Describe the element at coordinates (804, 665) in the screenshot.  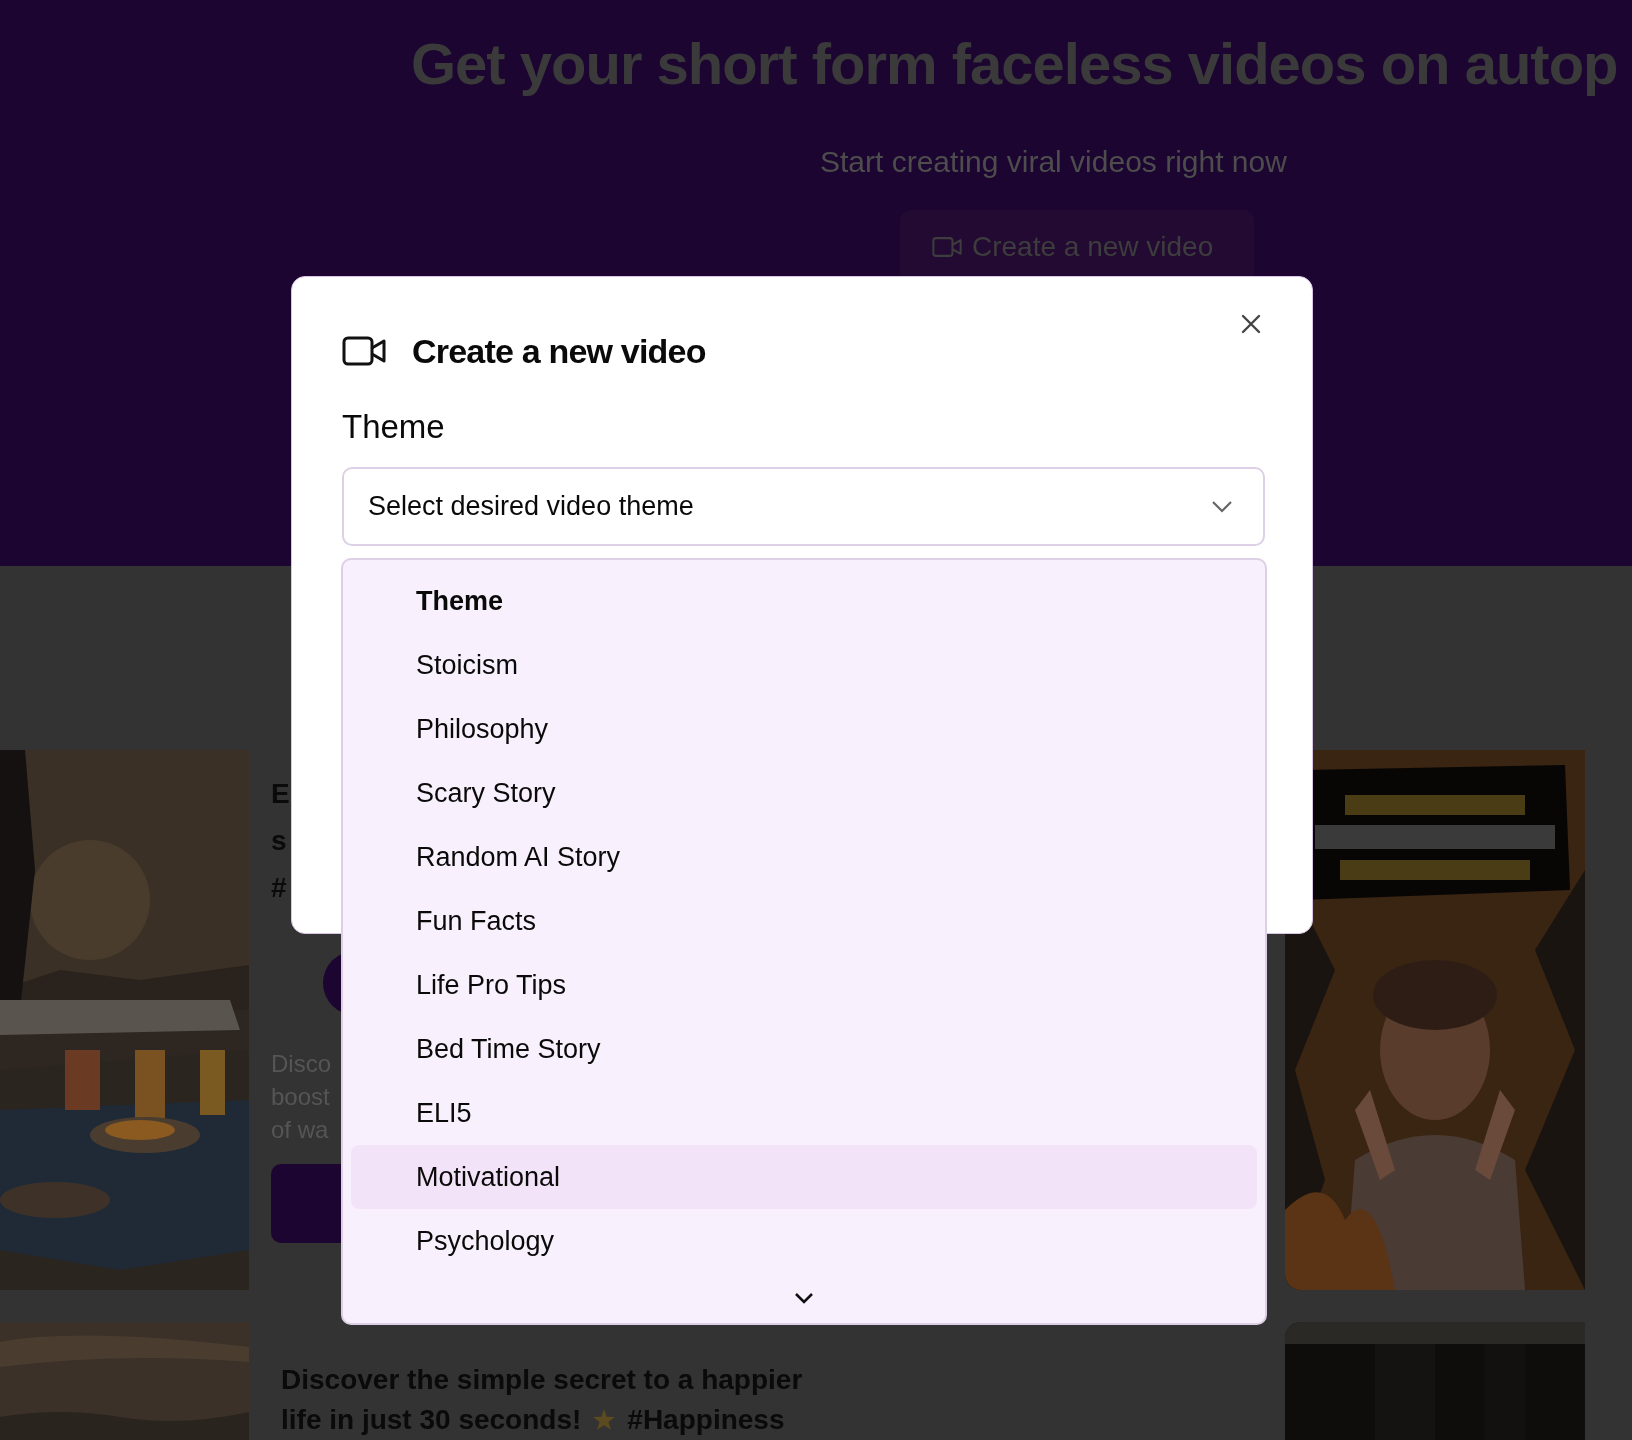
I see `menu-option: Stoicism` at that location.